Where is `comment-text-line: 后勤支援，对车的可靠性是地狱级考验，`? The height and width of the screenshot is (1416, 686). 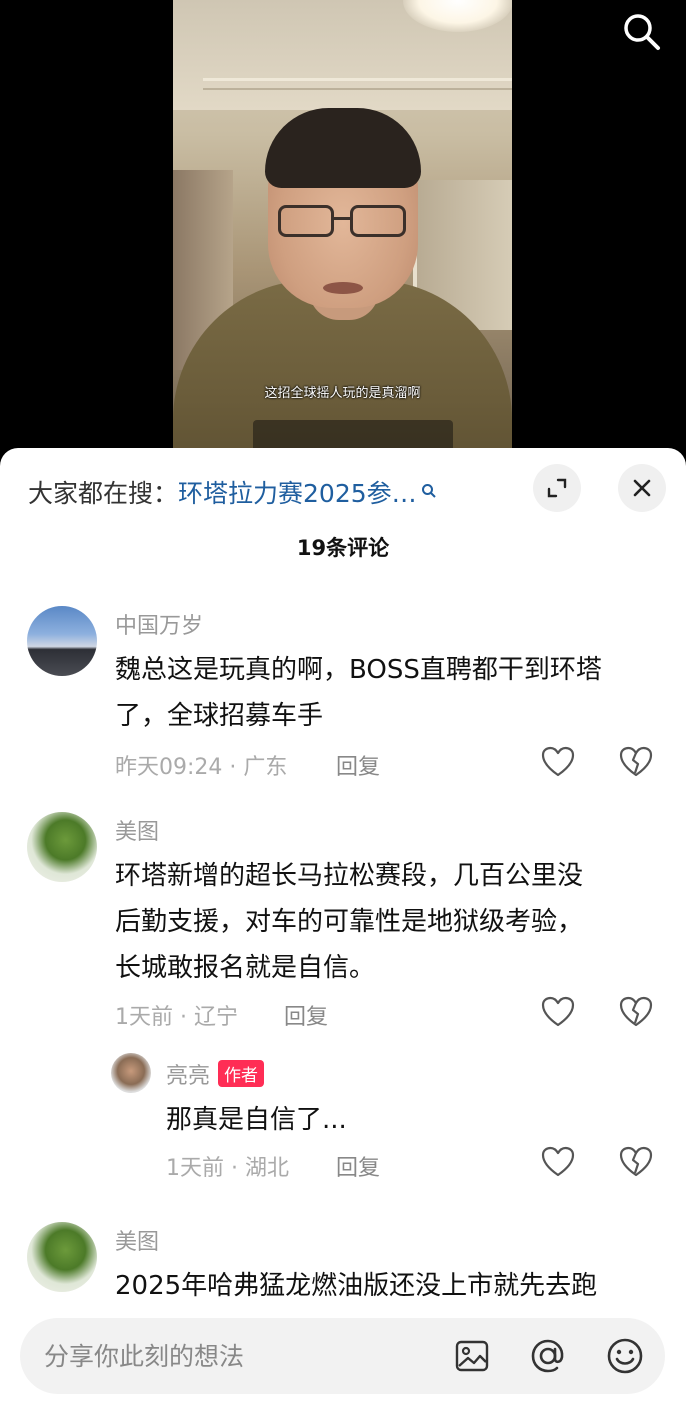 comment-text-line: 后勤支援，对车的可靠性是地狱级考验， is located at coordinates (349, 922).